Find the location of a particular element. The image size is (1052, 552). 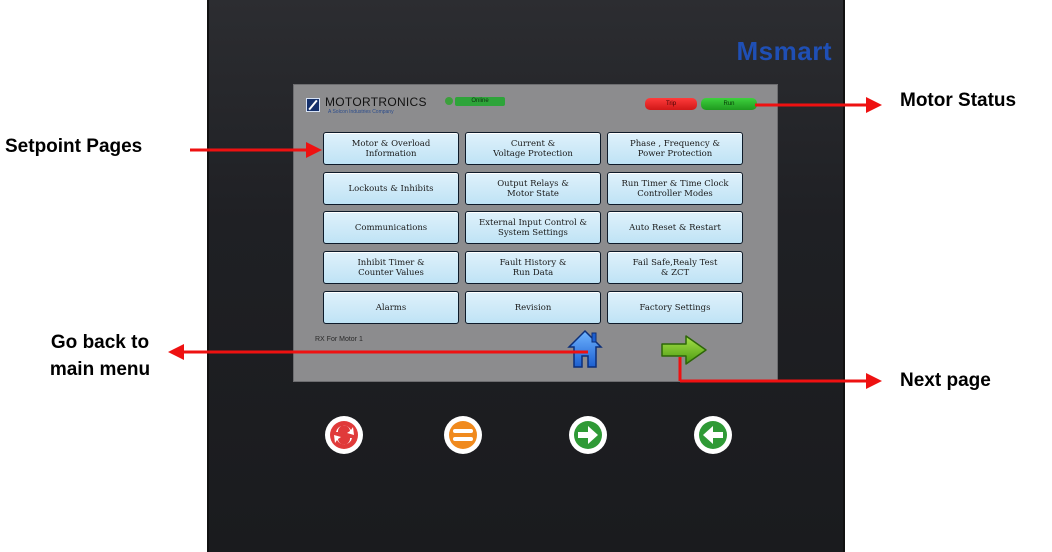

callout-go-back: Go back to main menu is located at coordinates (100, 356).